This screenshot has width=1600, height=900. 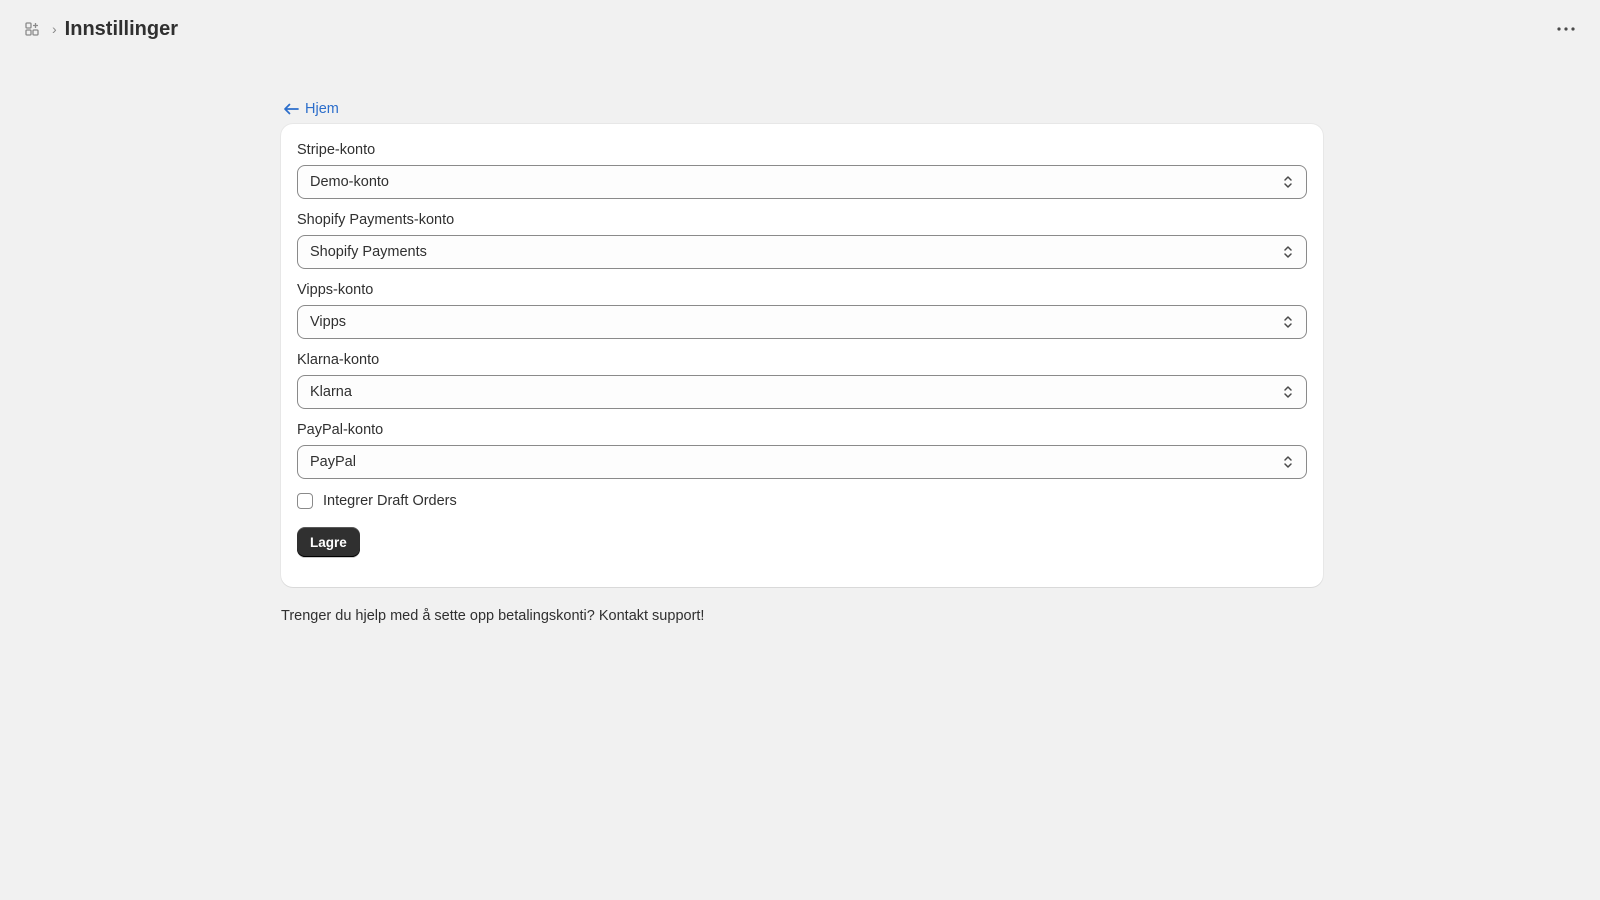 I want to click on save-button: Lagre, so click(x=328, y=542).